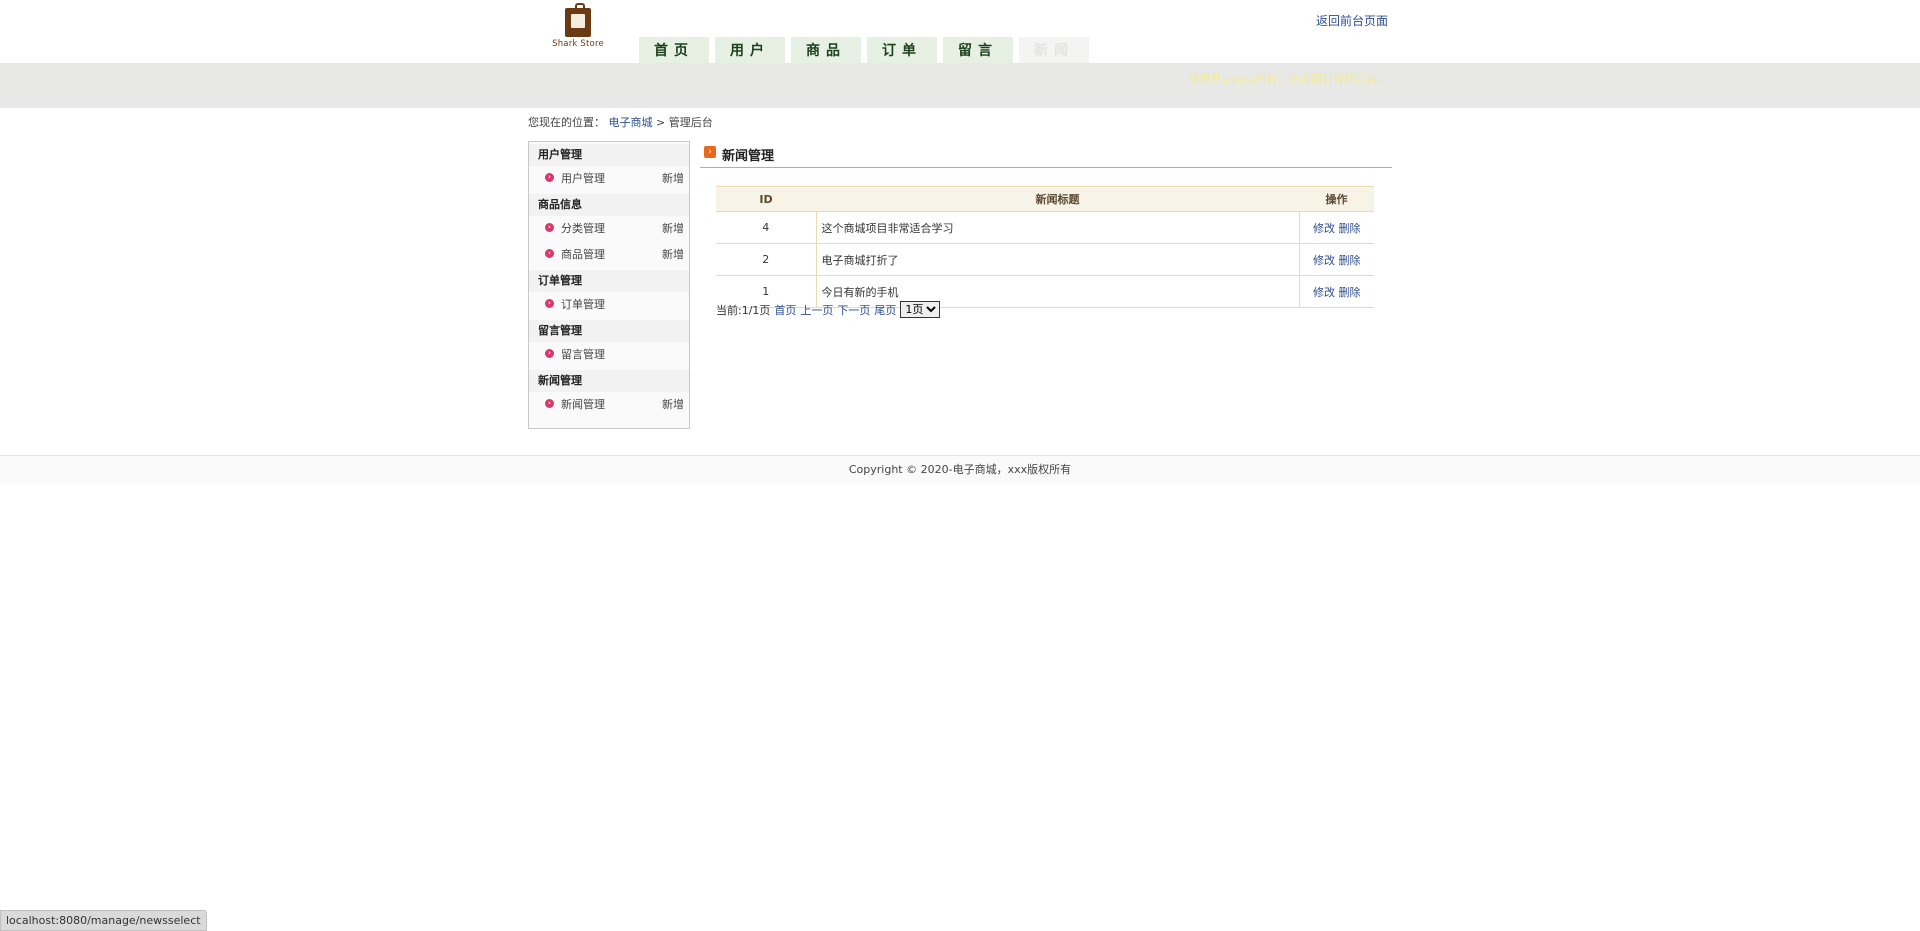 The height and width of the screenshot is (931, 1920). What do you see at coordinates (766, 227) in the screenshot?
I see `news-id: 4` at bounding box center [766, 227].